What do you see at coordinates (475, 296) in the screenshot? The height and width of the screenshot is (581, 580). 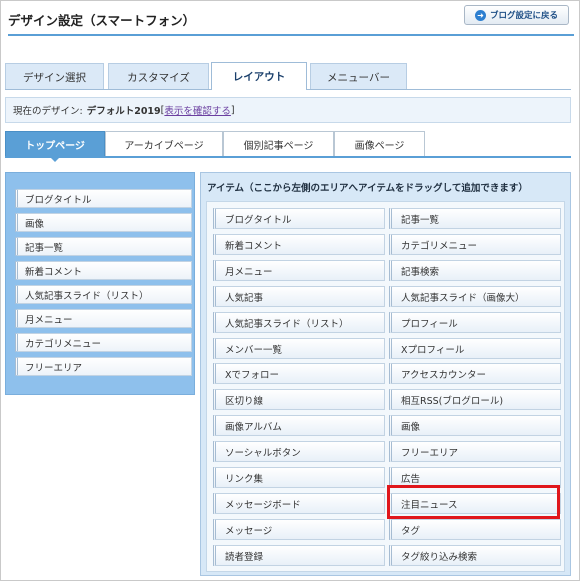 I see `item-tile: 人気記事スライド（画像大）` at bounding box center [475, 296].